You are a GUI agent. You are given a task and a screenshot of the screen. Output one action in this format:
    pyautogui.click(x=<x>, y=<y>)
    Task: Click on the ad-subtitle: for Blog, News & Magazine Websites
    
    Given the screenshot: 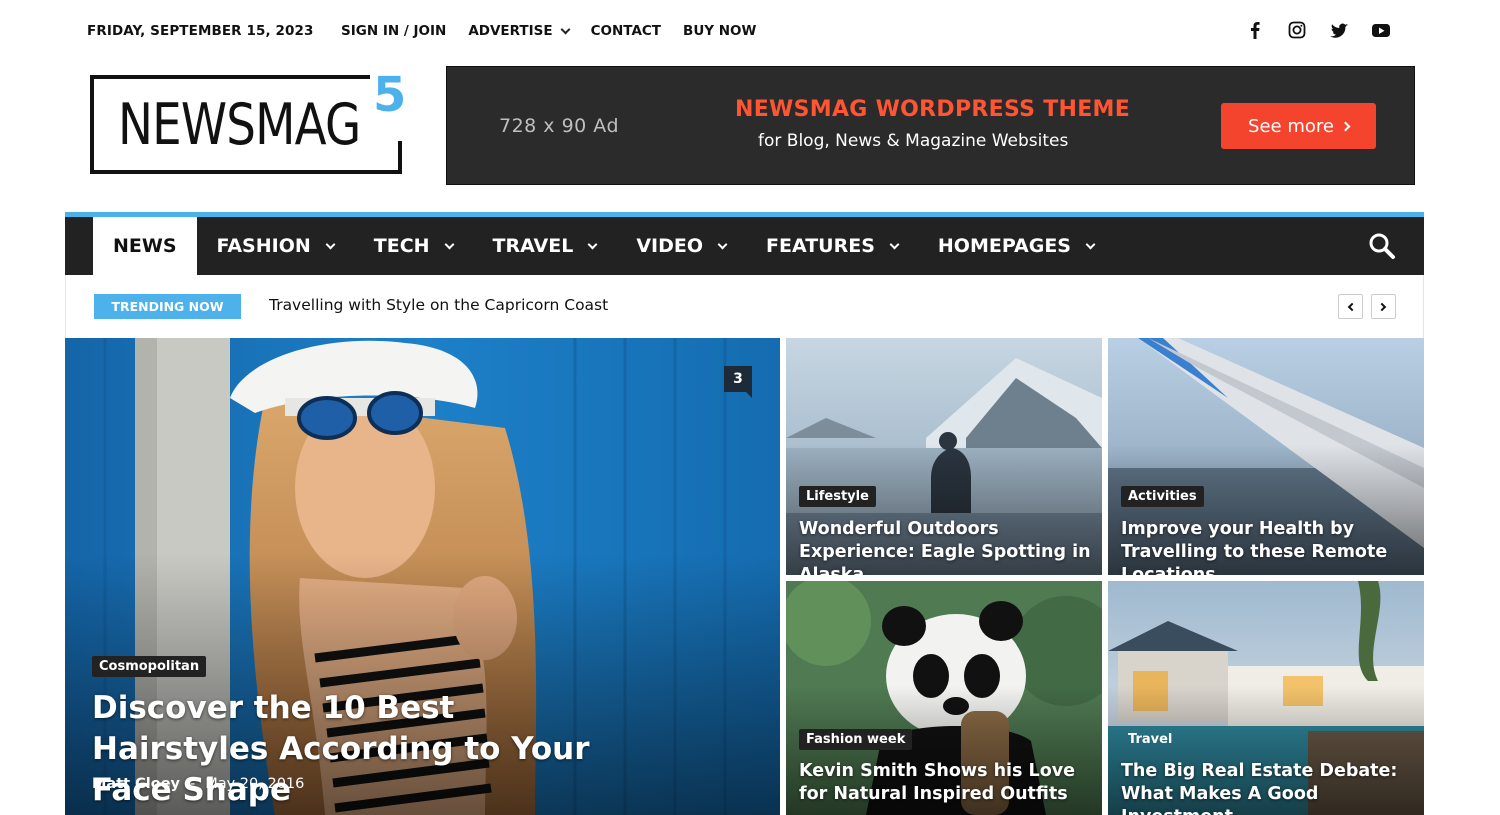 What is the action you would take?
    pyautogui.click(x=913, y=141)
    